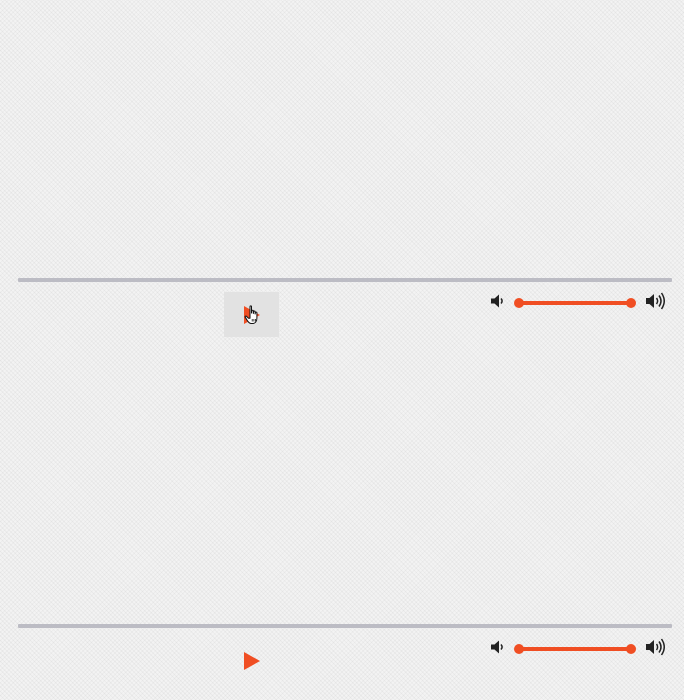 The width and height of the screenshot is (684, 700). I want to click on hand-cursor-icon, so click(251, 314).